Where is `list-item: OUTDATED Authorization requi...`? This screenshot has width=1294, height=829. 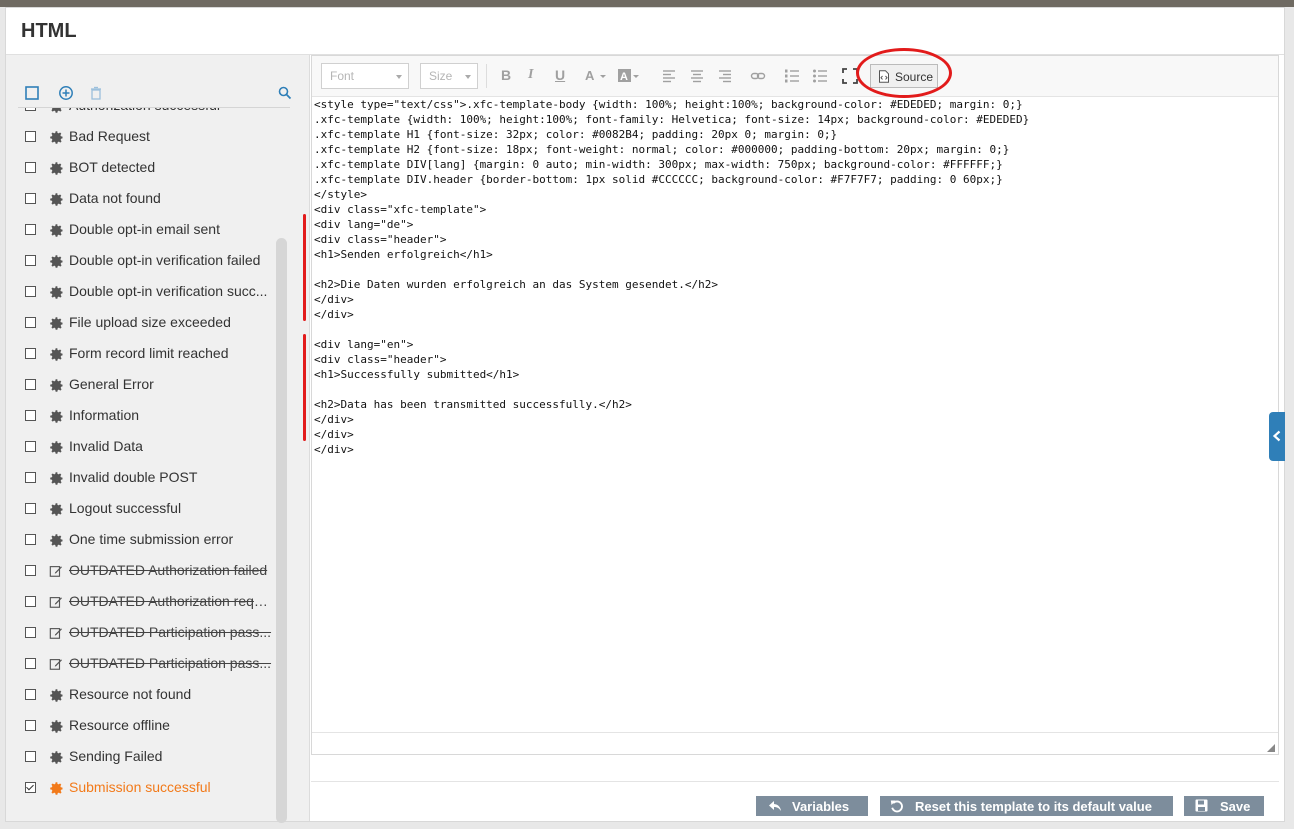 list-item: OUTDATED Authorization requi... is located at coordinates (146, 605).